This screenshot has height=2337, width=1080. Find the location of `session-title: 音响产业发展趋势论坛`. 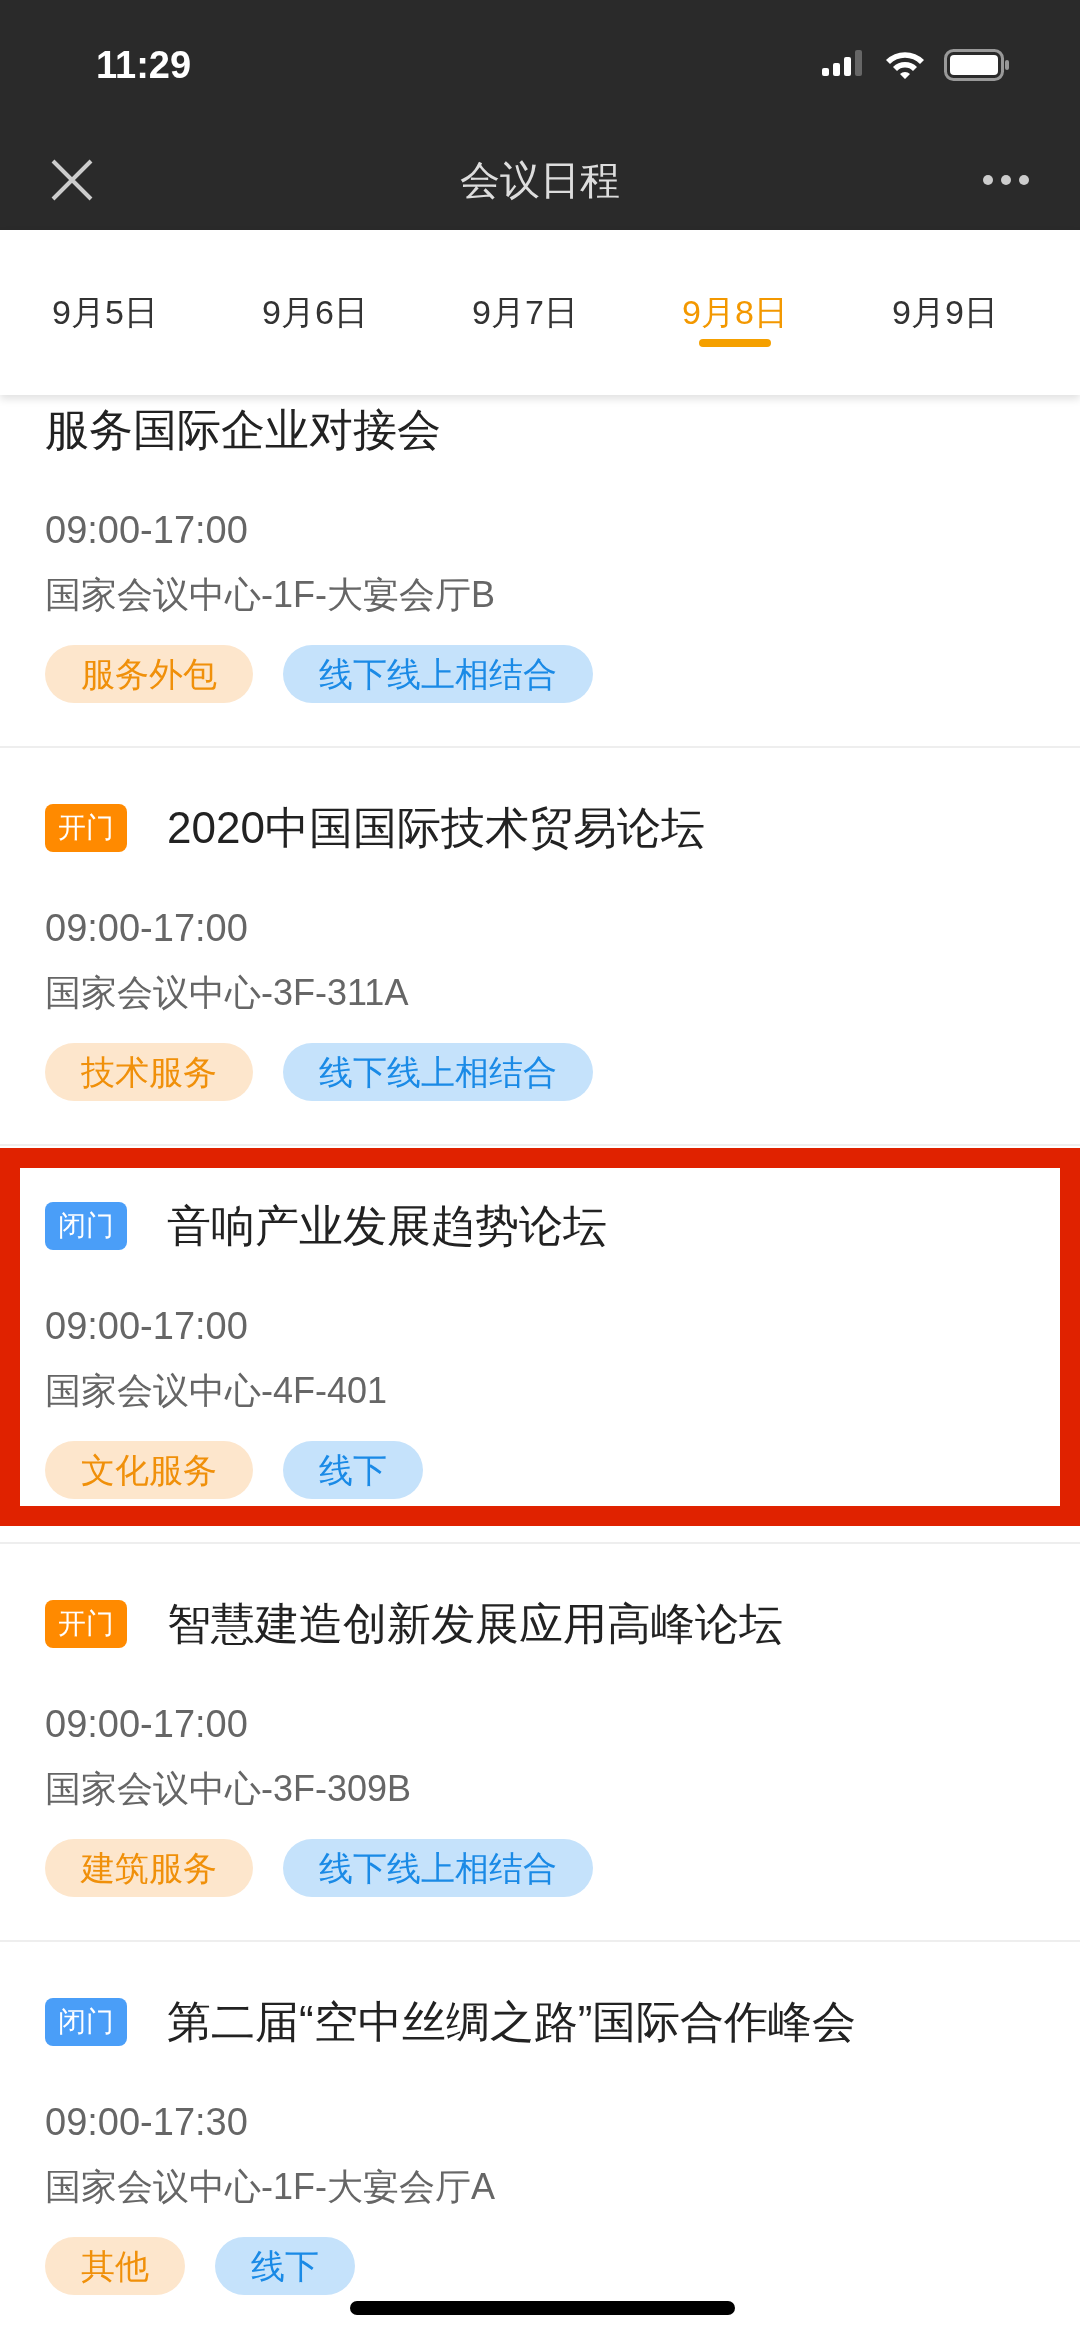

session-title: 音响产业发展趋势论坛 is located at coordinates (387, 1226).